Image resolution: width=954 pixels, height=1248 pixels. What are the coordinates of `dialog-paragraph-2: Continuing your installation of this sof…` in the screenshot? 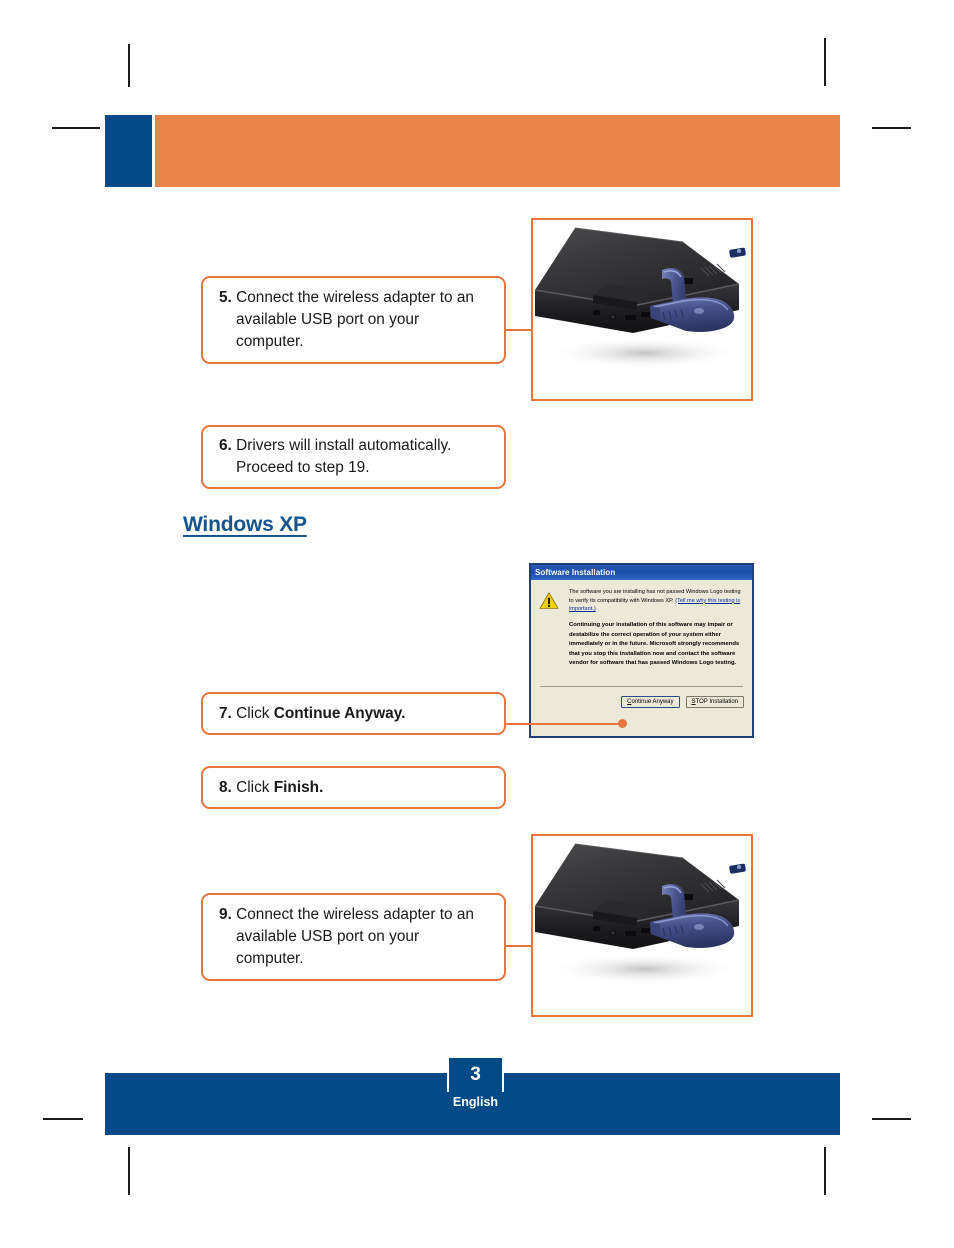 It's located at (654, 644).